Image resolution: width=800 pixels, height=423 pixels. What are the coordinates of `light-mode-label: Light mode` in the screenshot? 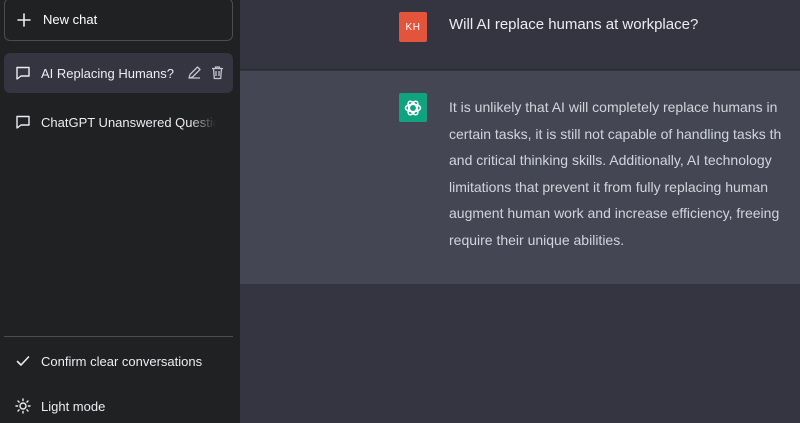 It's located at (73, 406).